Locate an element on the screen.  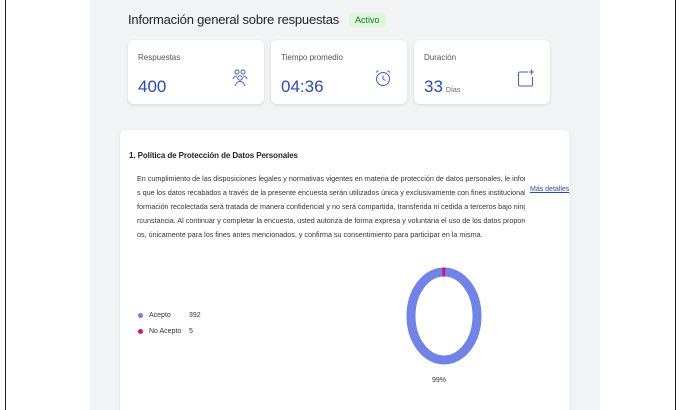
legend-item-acepto: Acepto 392 is located at coordinates (169, 315).